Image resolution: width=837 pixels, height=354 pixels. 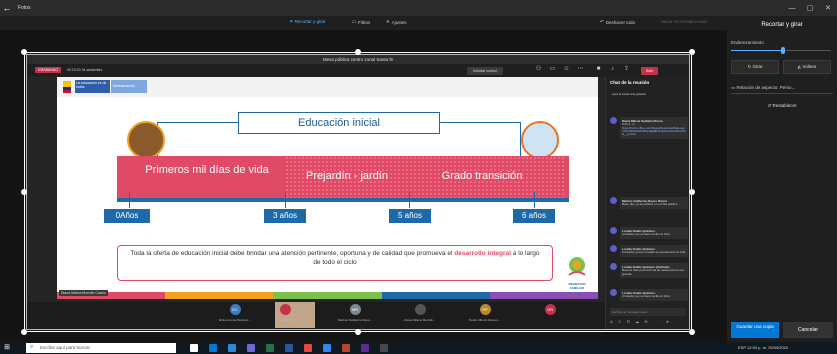 I want to click on crop-rotate-tab: ⌗ Recortar y girar, so click(x=308, y=21).